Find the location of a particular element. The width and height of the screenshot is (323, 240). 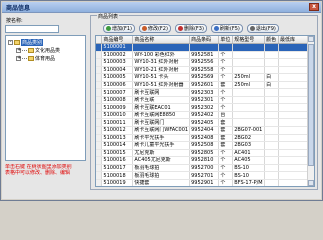

table-row: 5100017 板羽毛球拍 9952700 个 BS-10 is located at coordinates (205, 168).